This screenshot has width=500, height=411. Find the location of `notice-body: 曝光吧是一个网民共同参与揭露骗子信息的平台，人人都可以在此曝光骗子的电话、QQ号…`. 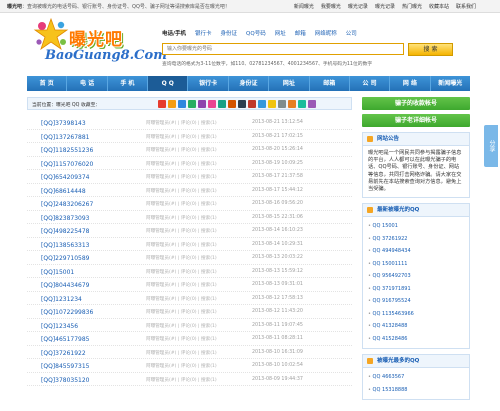

notice-body: 曝光吧是一个网民共同参与揭露骗子信息的平台，人人都可以在此曝光骗子的电话、QQ号… is located at coordinates (415, 171).